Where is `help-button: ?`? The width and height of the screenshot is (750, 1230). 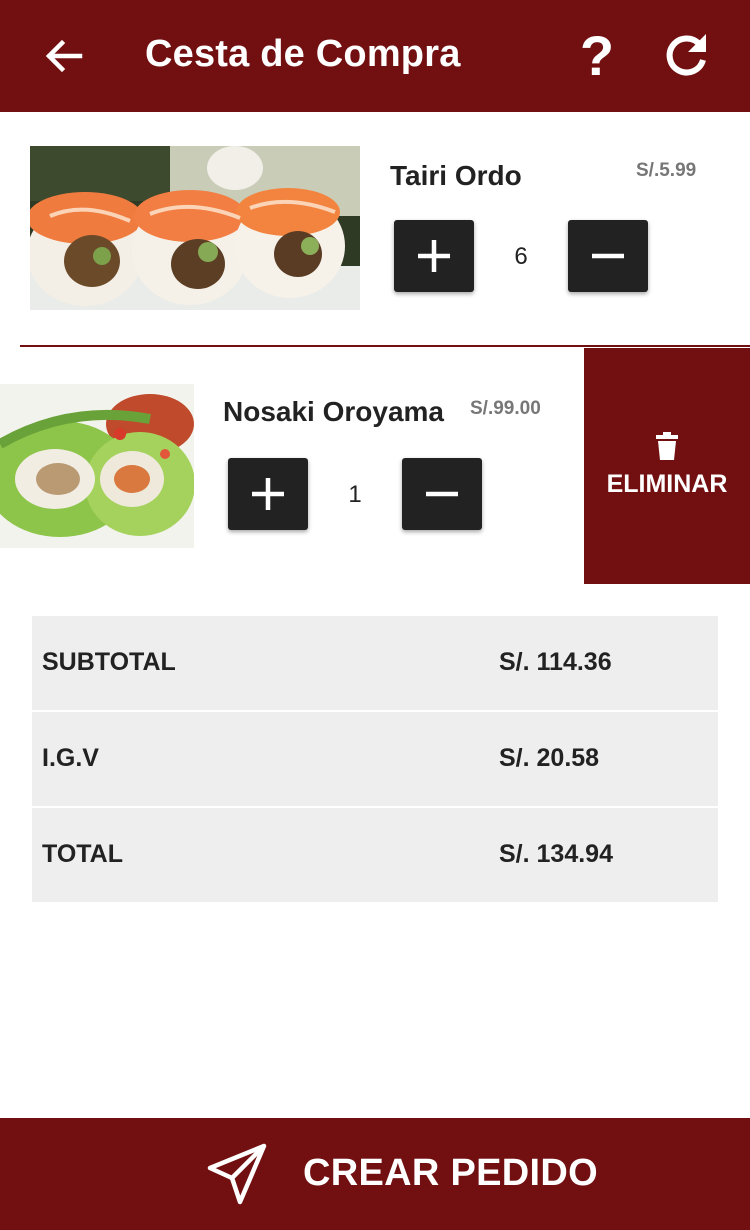
help-button: ? is located at coordinates (597, 56).